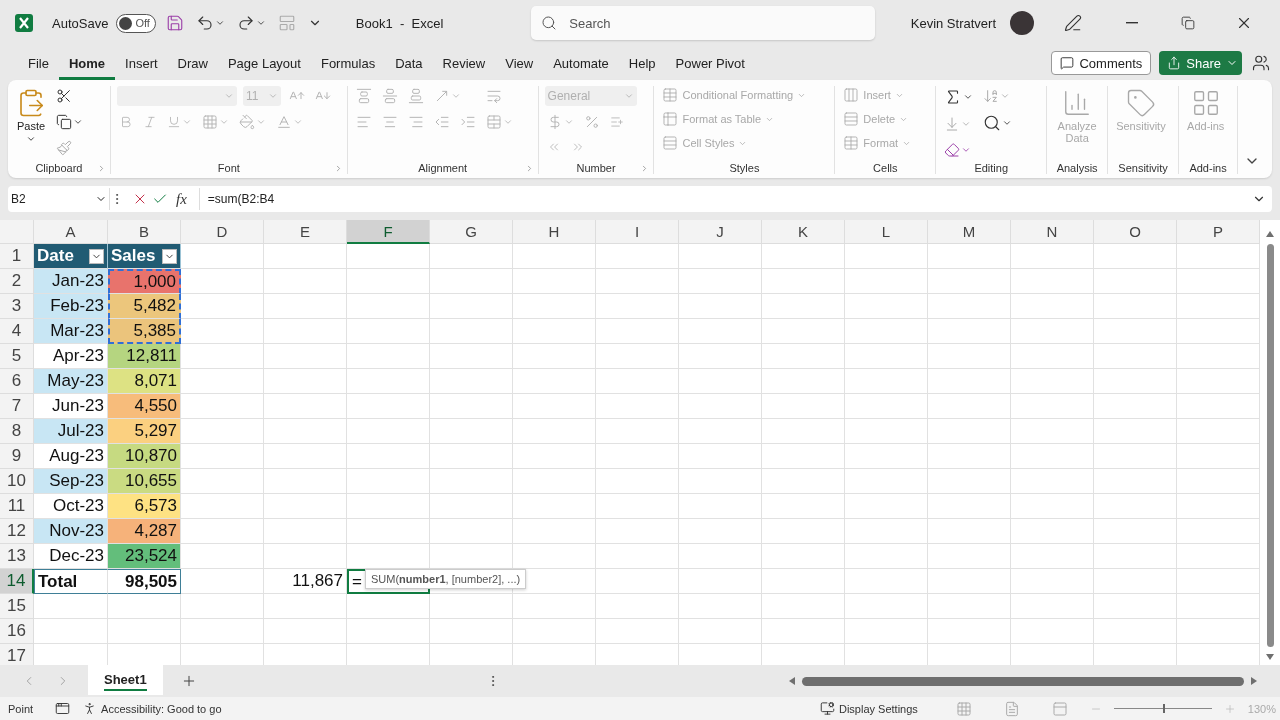 The image size is (1280, 720). I want to click on table-cell: Mar-23, so click(71, 331).